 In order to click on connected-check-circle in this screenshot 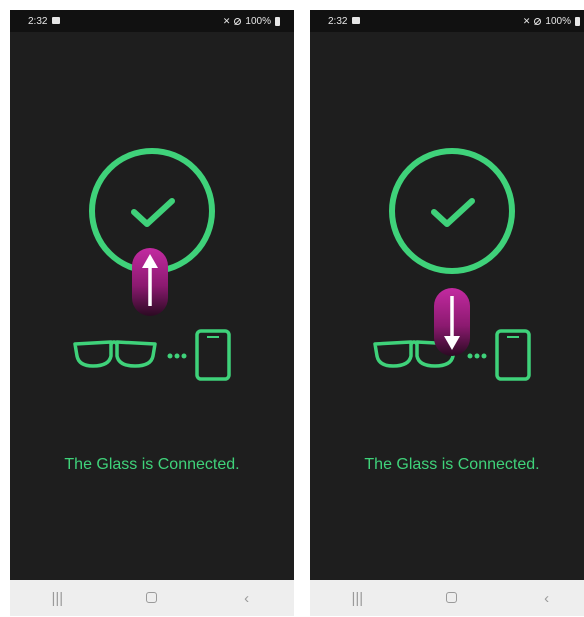, I will do `click(452, 211)`.